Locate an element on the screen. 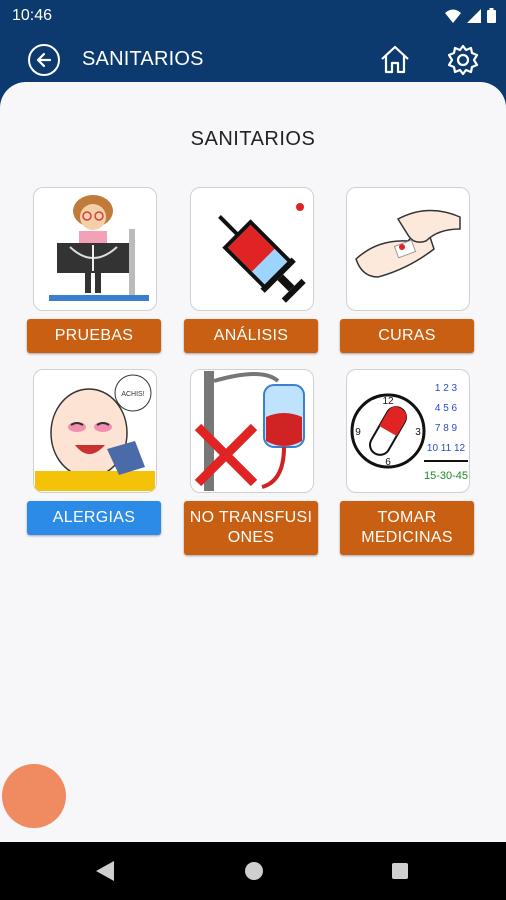  sneeze-bubble-text: ACHIS! is located at coordinates (132, 394).